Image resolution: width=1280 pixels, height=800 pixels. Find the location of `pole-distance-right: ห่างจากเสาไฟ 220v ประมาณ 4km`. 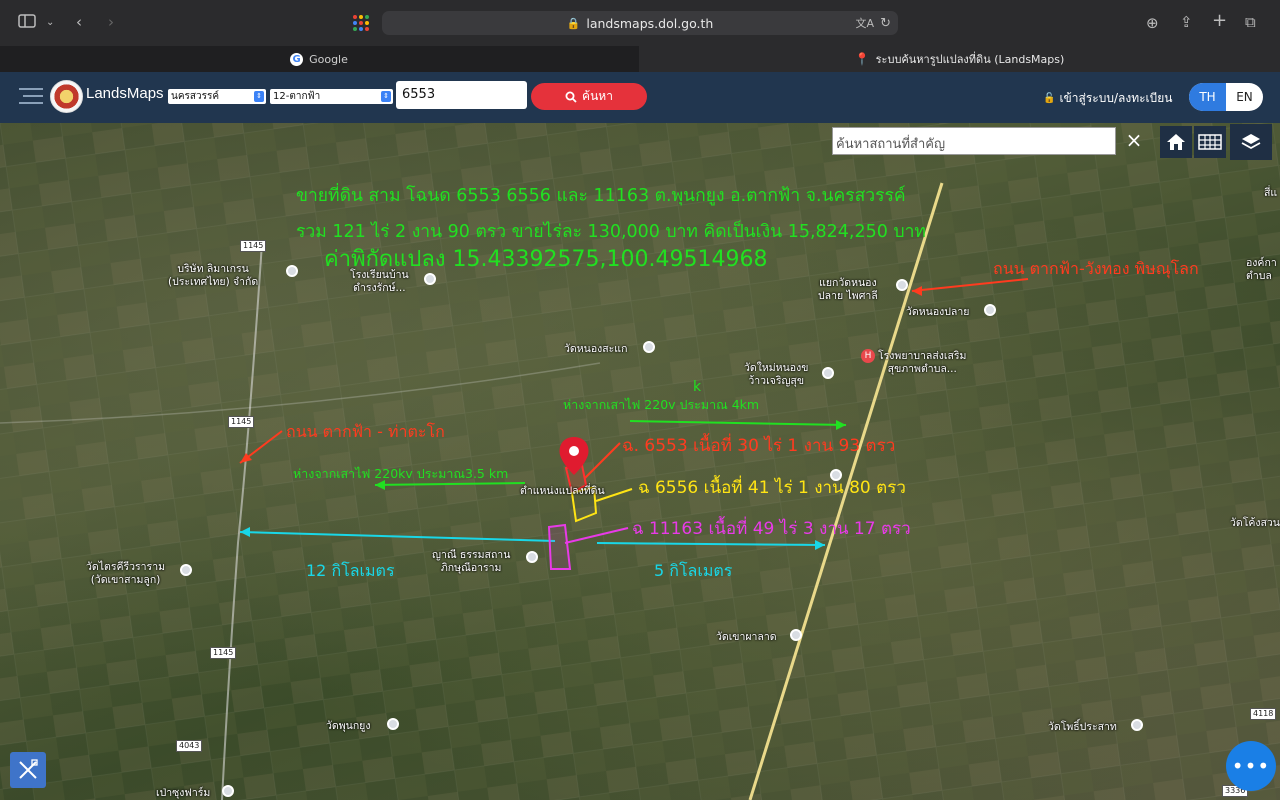

pole-distance-right: ห่างจากเสาไฟ 220v ประมาณ 4km is located at coordinates (661, 404).